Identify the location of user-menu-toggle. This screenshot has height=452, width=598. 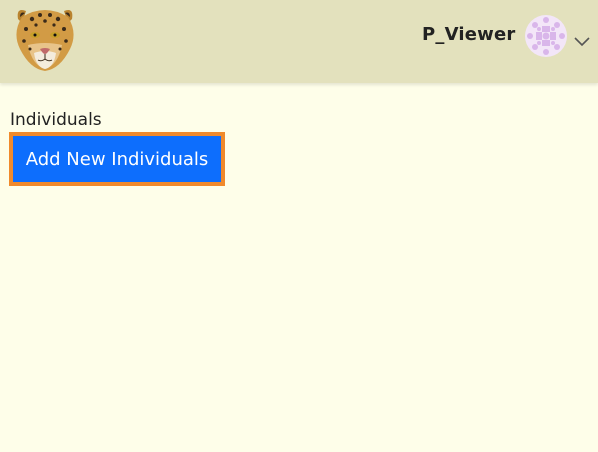
(559, 36).